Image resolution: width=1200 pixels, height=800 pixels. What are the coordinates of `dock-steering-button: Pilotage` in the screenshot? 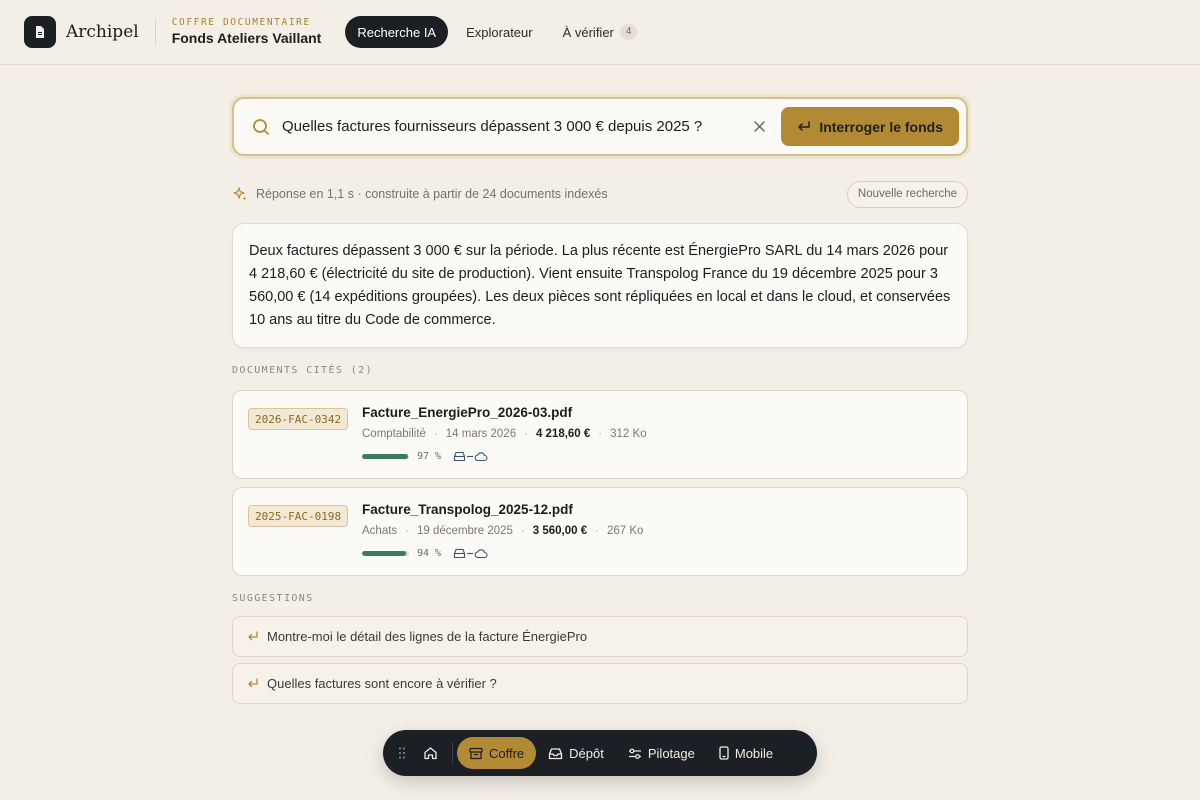 It's located at (661, 753).